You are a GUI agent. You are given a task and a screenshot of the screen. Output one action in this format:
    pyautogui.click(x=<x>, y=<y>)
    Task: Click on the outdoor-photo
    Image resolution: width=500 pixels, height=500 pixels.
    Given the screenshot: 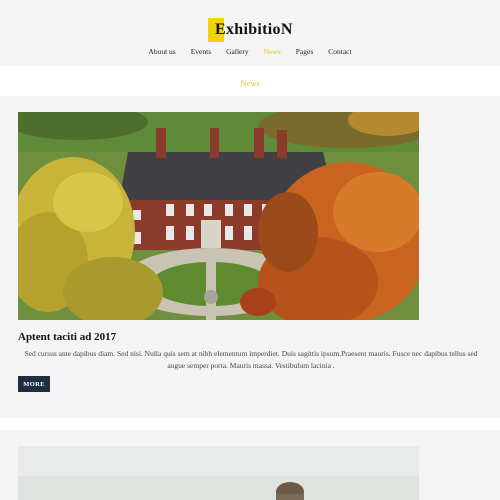 What is the action you would take?
    pyautogui.click(x=218, y=473)
    